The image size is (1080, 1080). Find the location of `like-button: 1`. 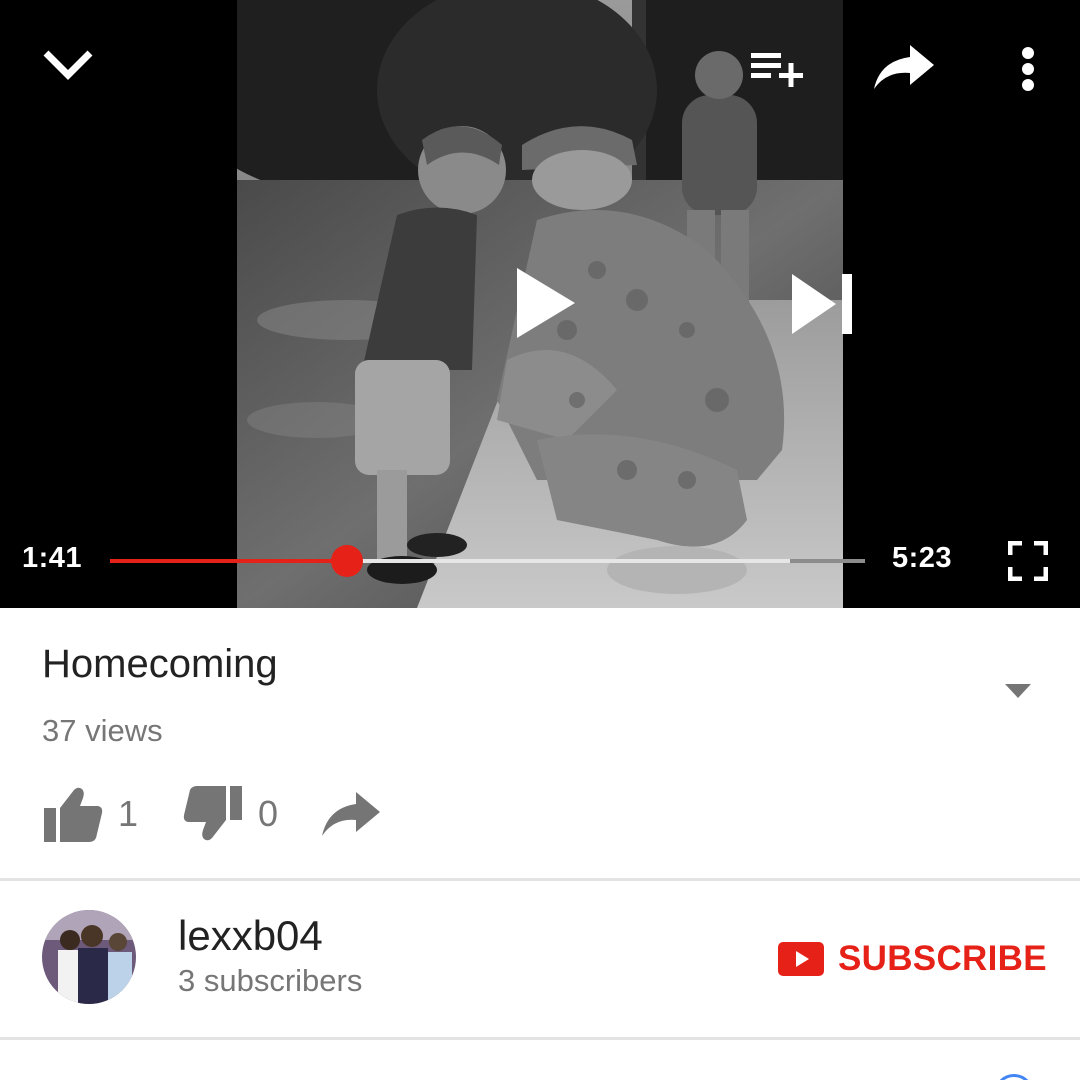

like-button: 1 is located at coordinates (90, 814).